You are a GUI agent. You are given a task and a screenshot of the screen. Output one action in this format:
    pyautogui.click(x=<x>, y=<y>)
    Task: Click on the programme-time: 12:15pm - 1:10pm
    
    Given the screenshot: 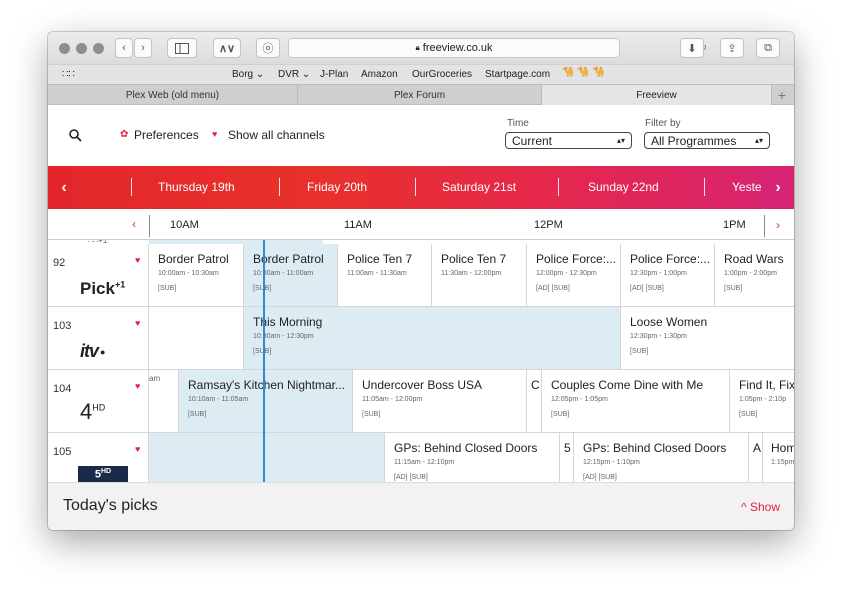 What is the action you would take?
    pyautogui.click(x=611, y=462)
    